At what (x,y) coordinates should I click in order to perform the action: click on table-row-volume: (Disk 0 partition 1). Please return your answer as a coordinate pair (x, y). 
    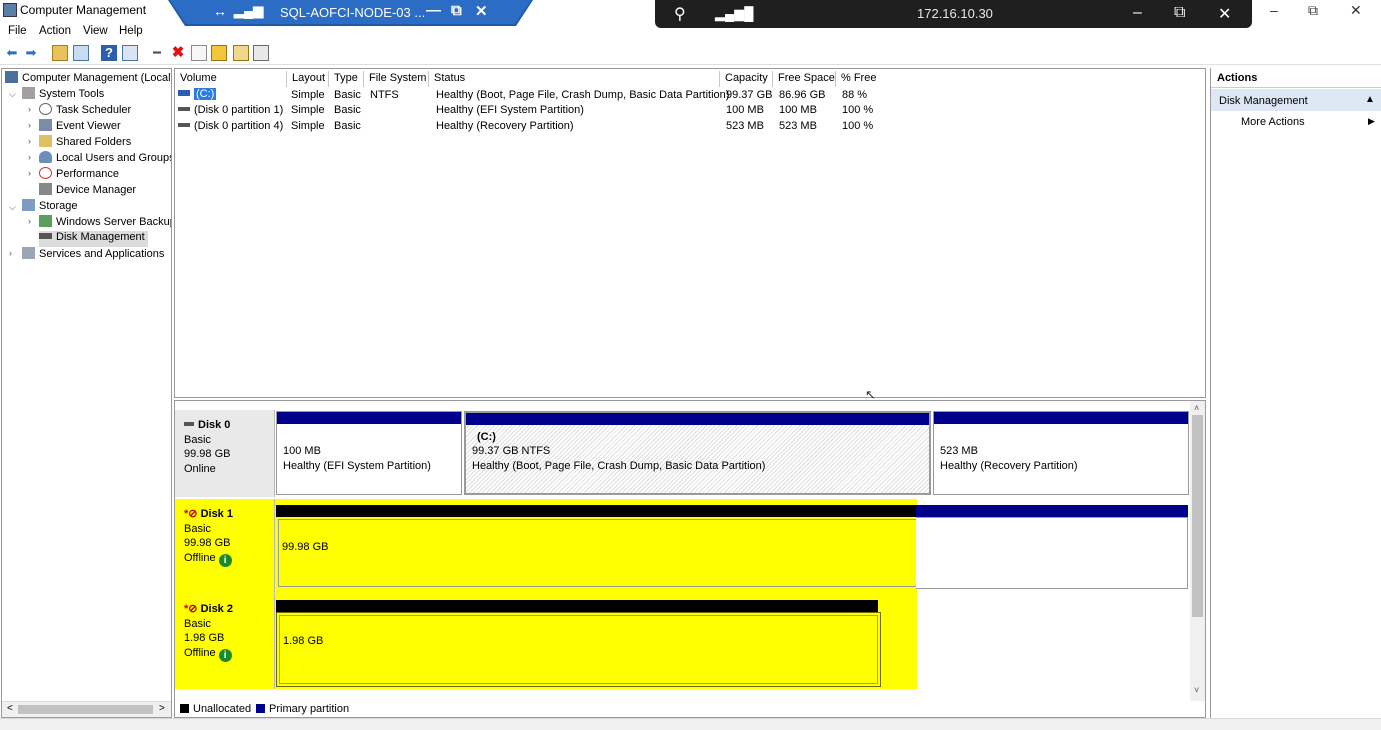
    Looking at the image, I should click on (238, 110).